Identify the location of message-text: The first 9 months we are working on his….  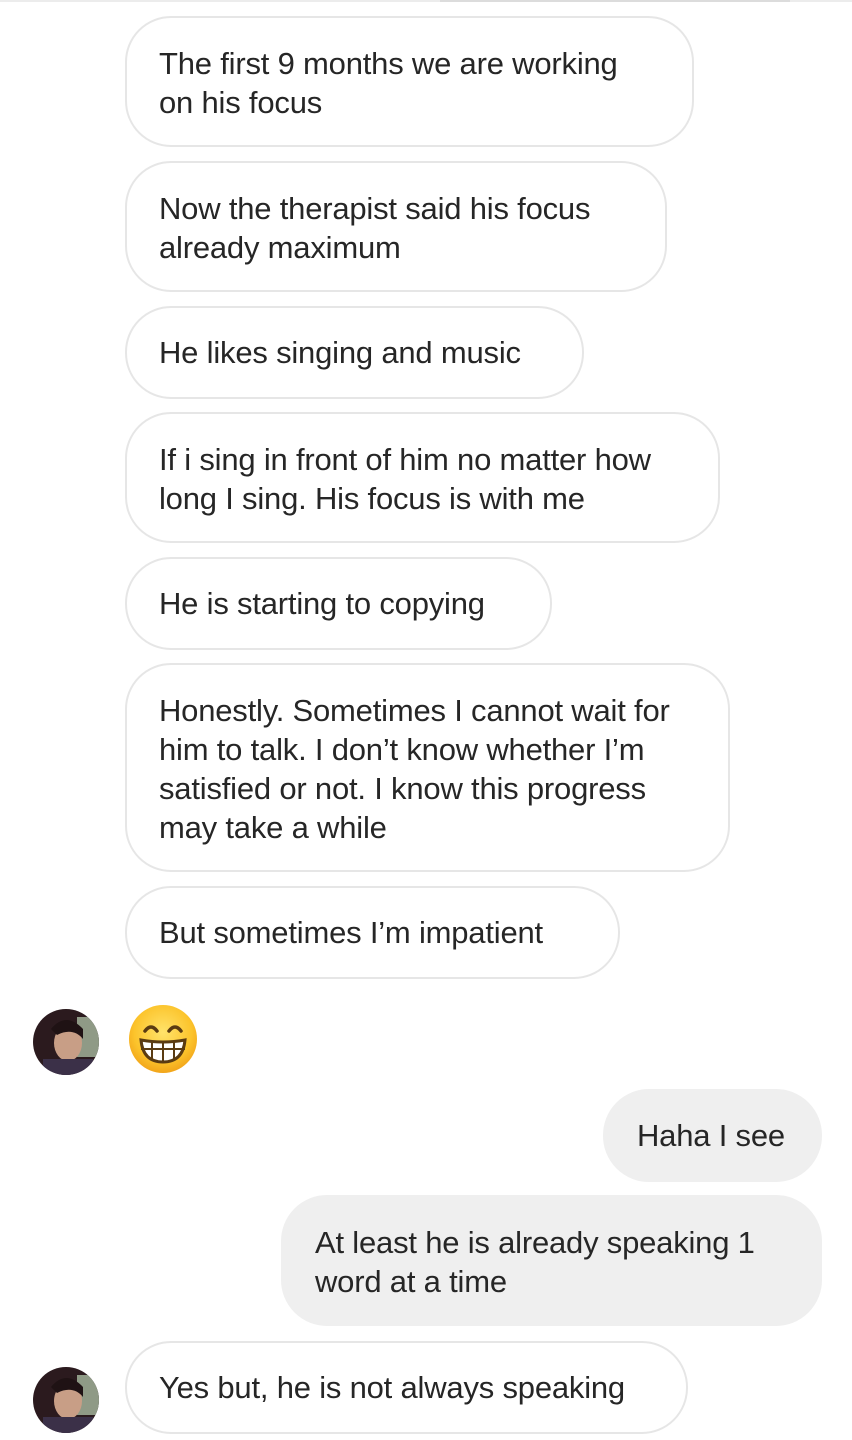
(388, 83).